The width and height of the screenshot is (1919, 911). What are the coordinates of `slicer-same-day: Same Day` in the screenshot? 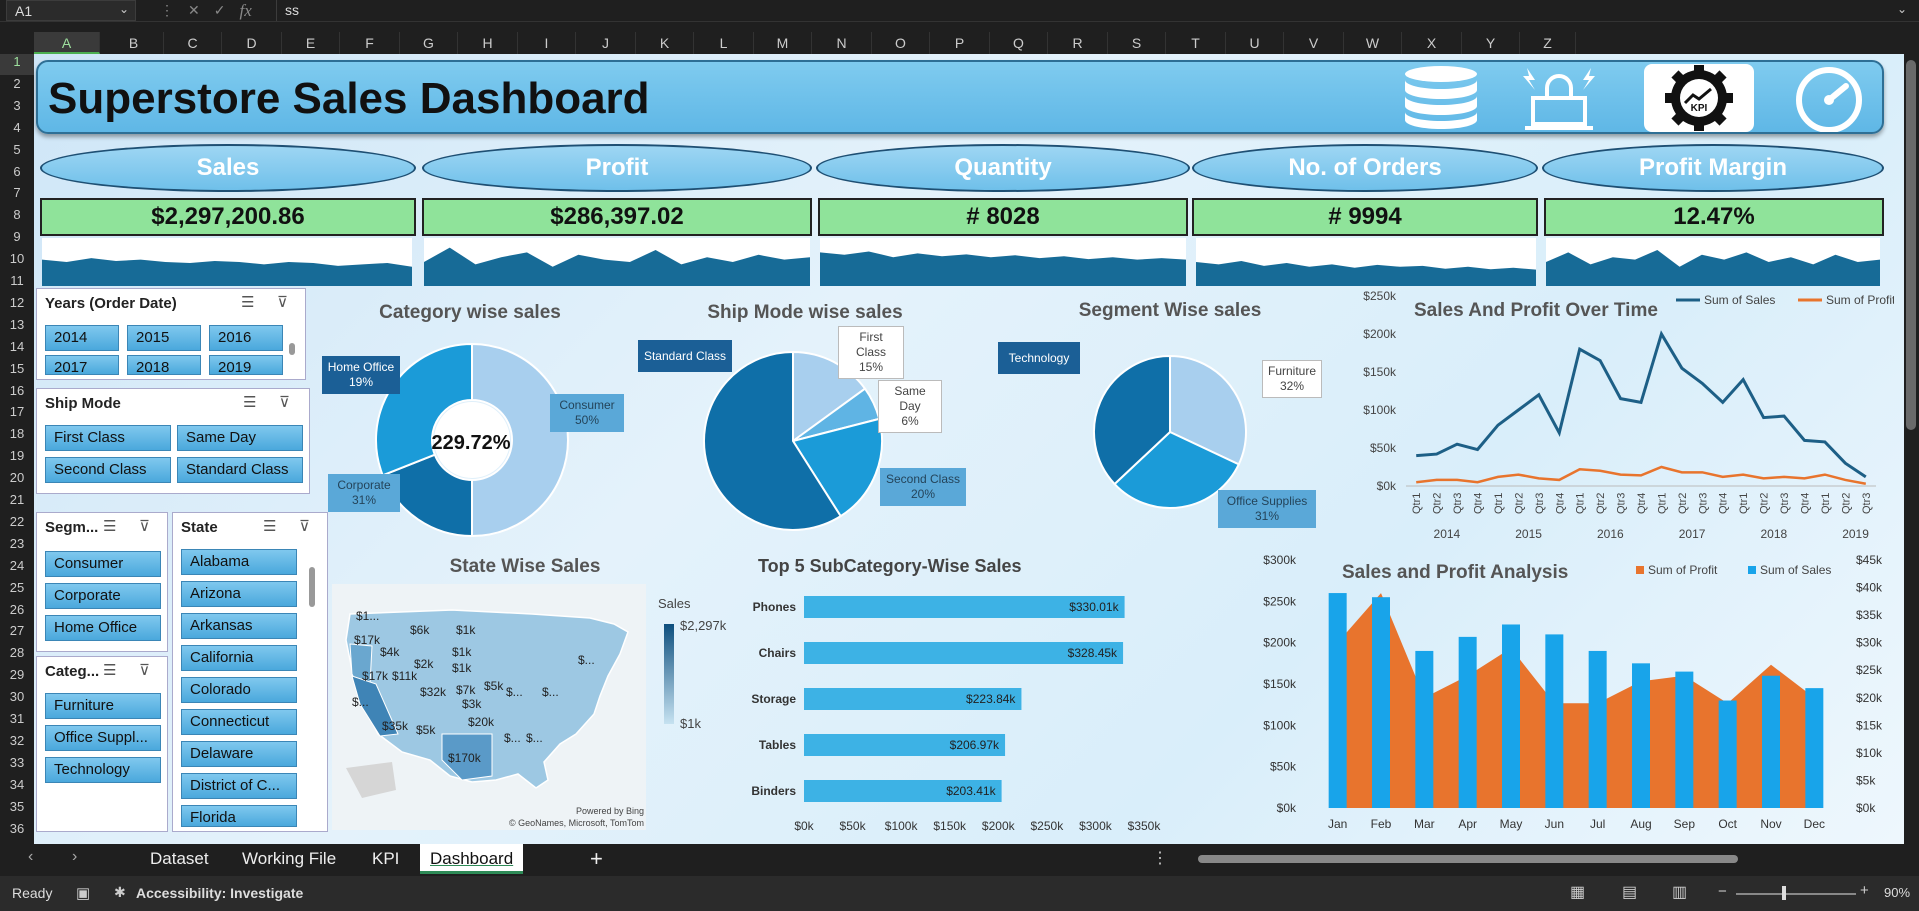 It's located at (240, 438).